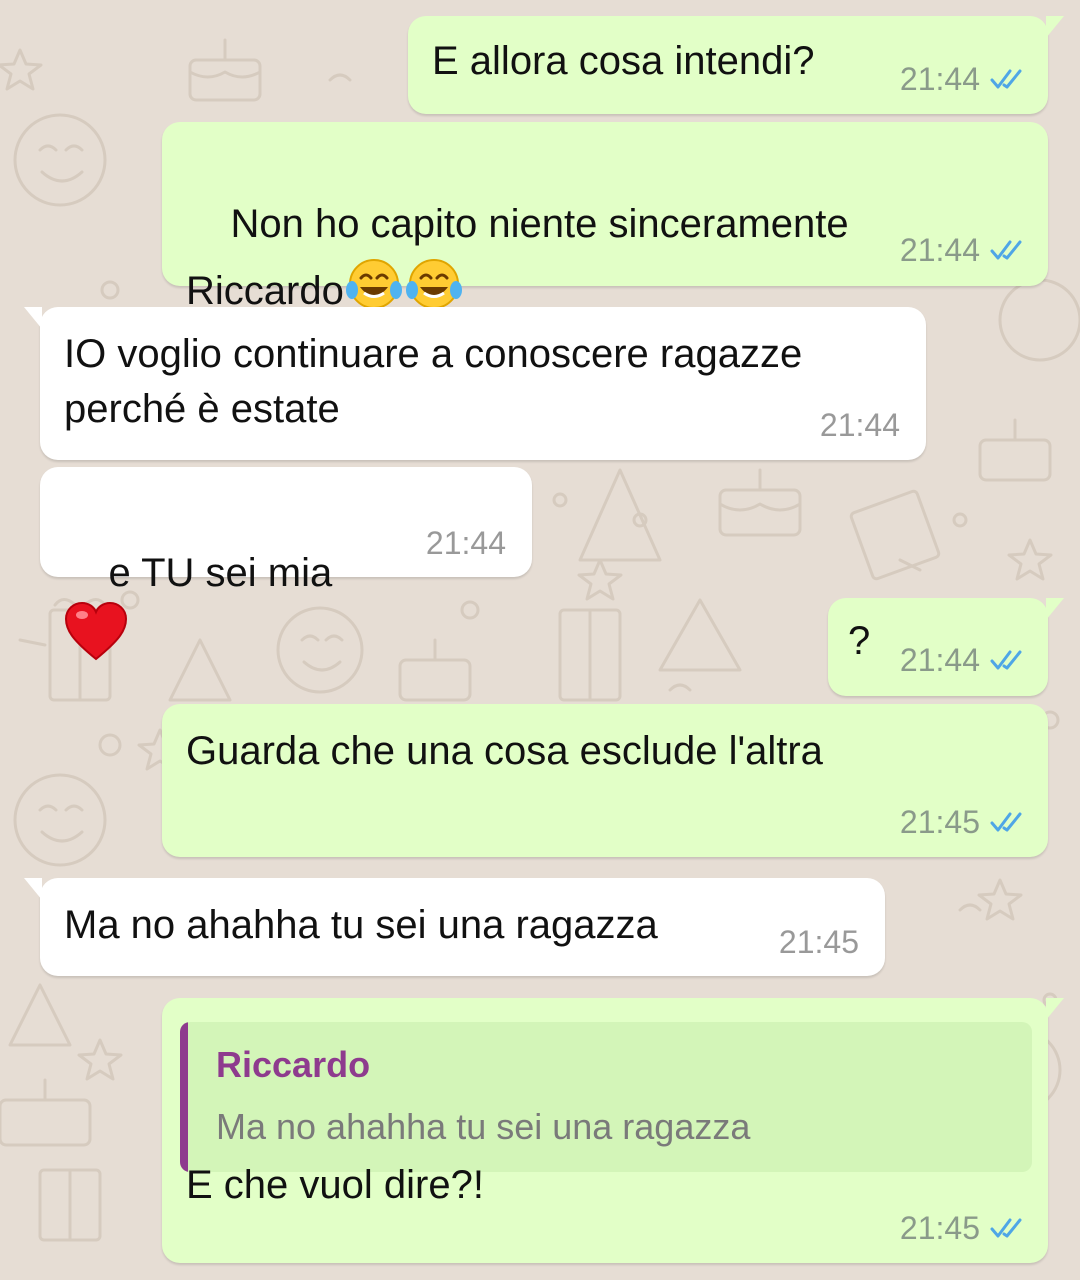  I want to click on red-heart-icon, so click(96, 633).